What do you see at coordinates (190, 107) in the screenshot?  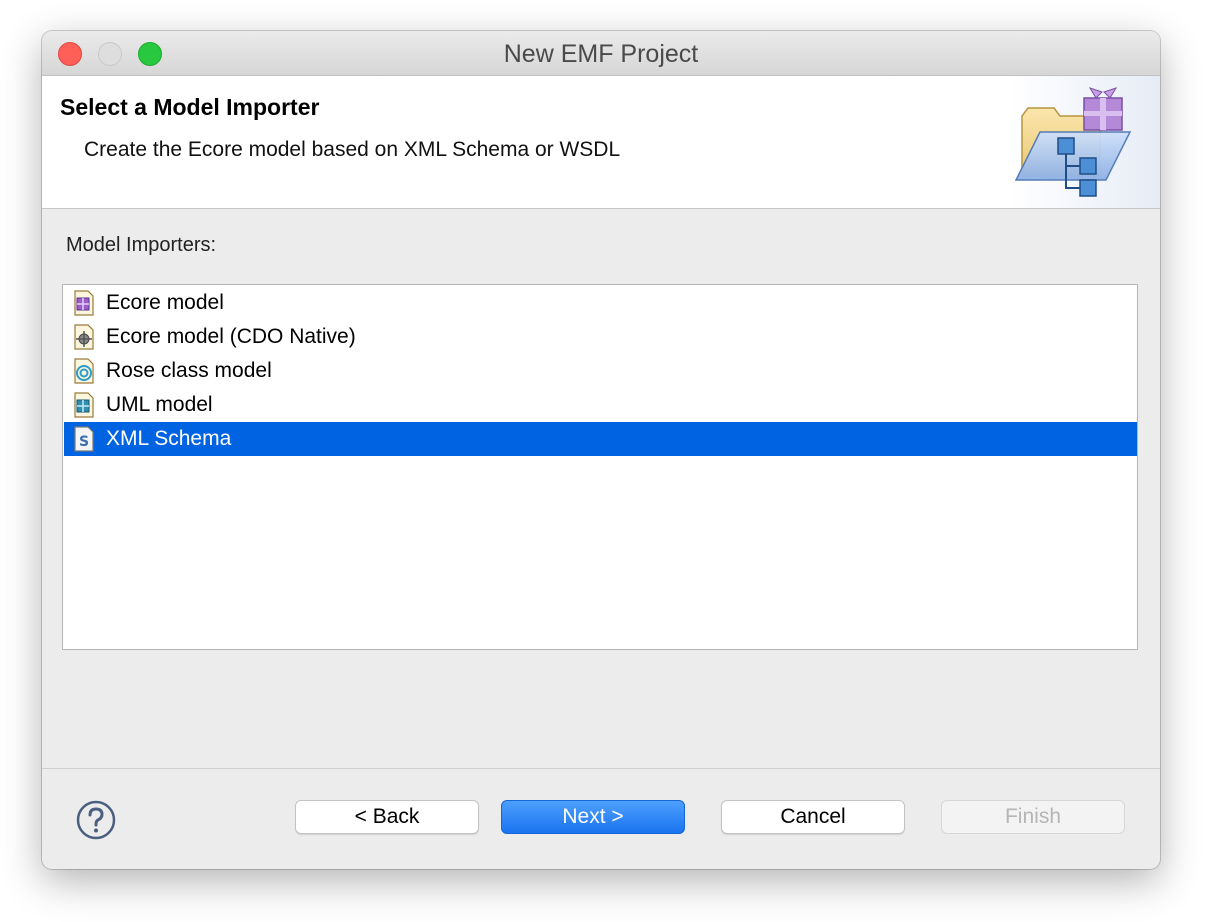 I see `page-title: Select a Model Importer` at bounding box center [190, 107].